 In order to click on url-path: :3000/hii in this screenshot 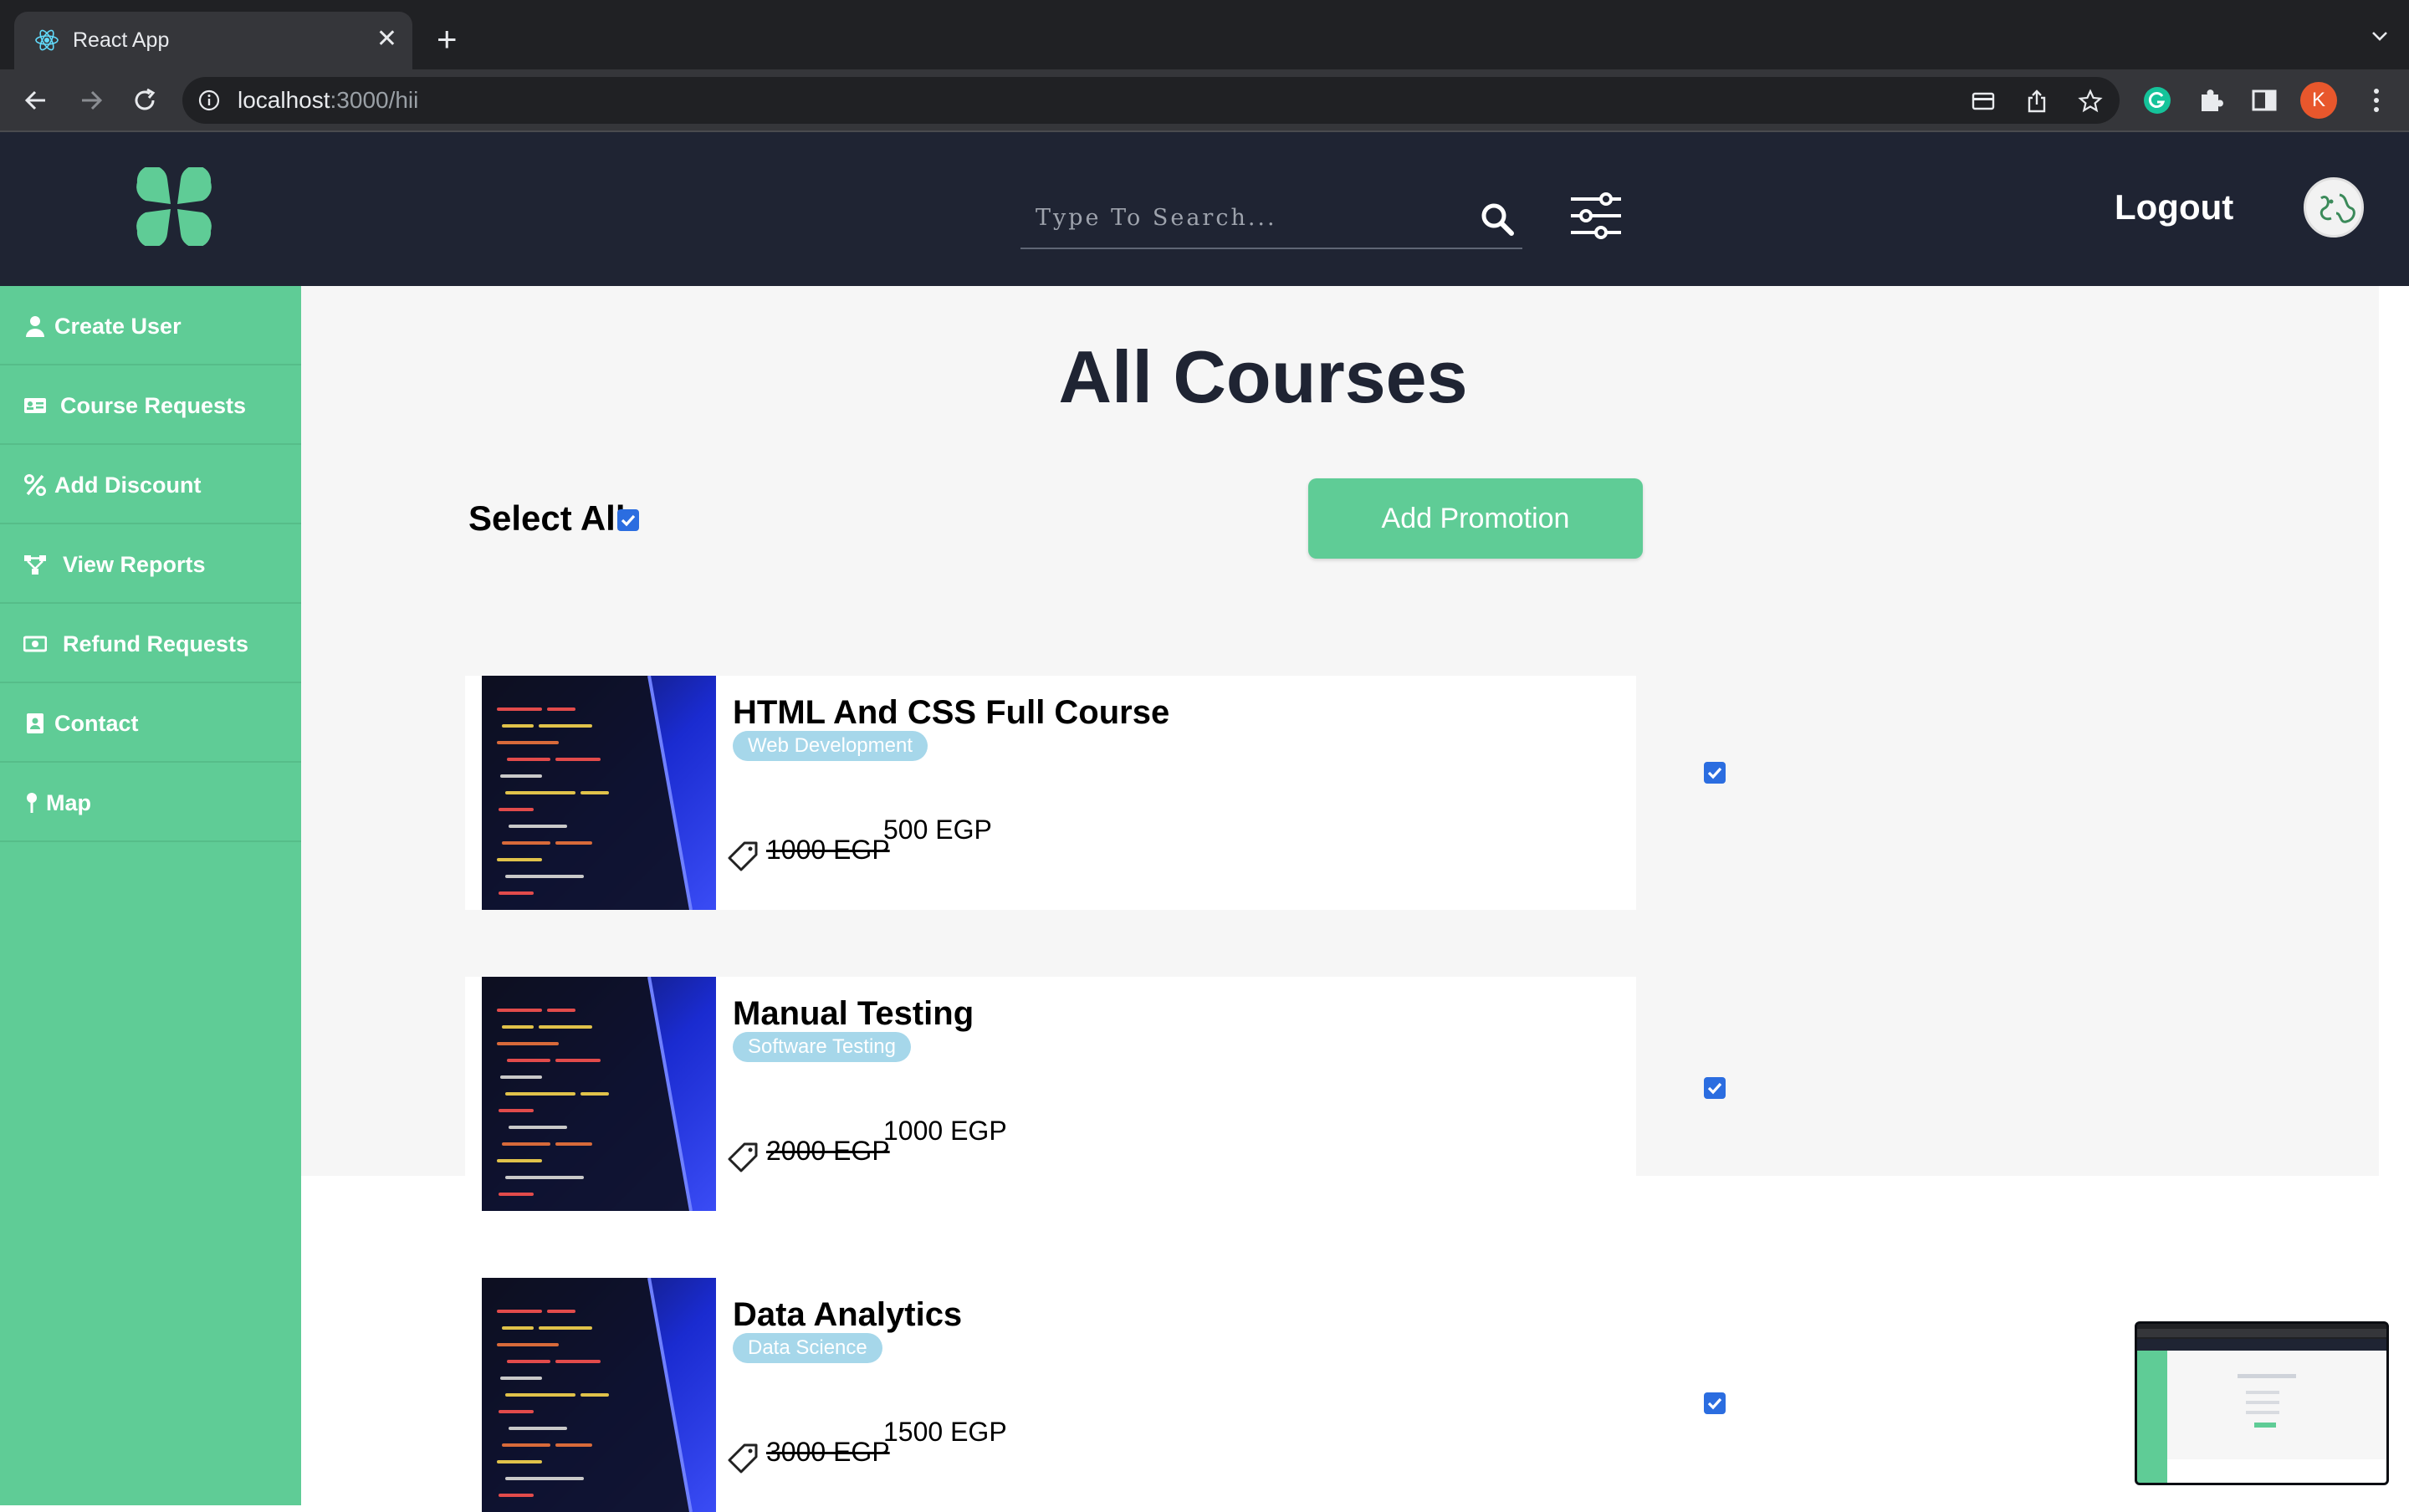, I will do `click(374, 100)`.